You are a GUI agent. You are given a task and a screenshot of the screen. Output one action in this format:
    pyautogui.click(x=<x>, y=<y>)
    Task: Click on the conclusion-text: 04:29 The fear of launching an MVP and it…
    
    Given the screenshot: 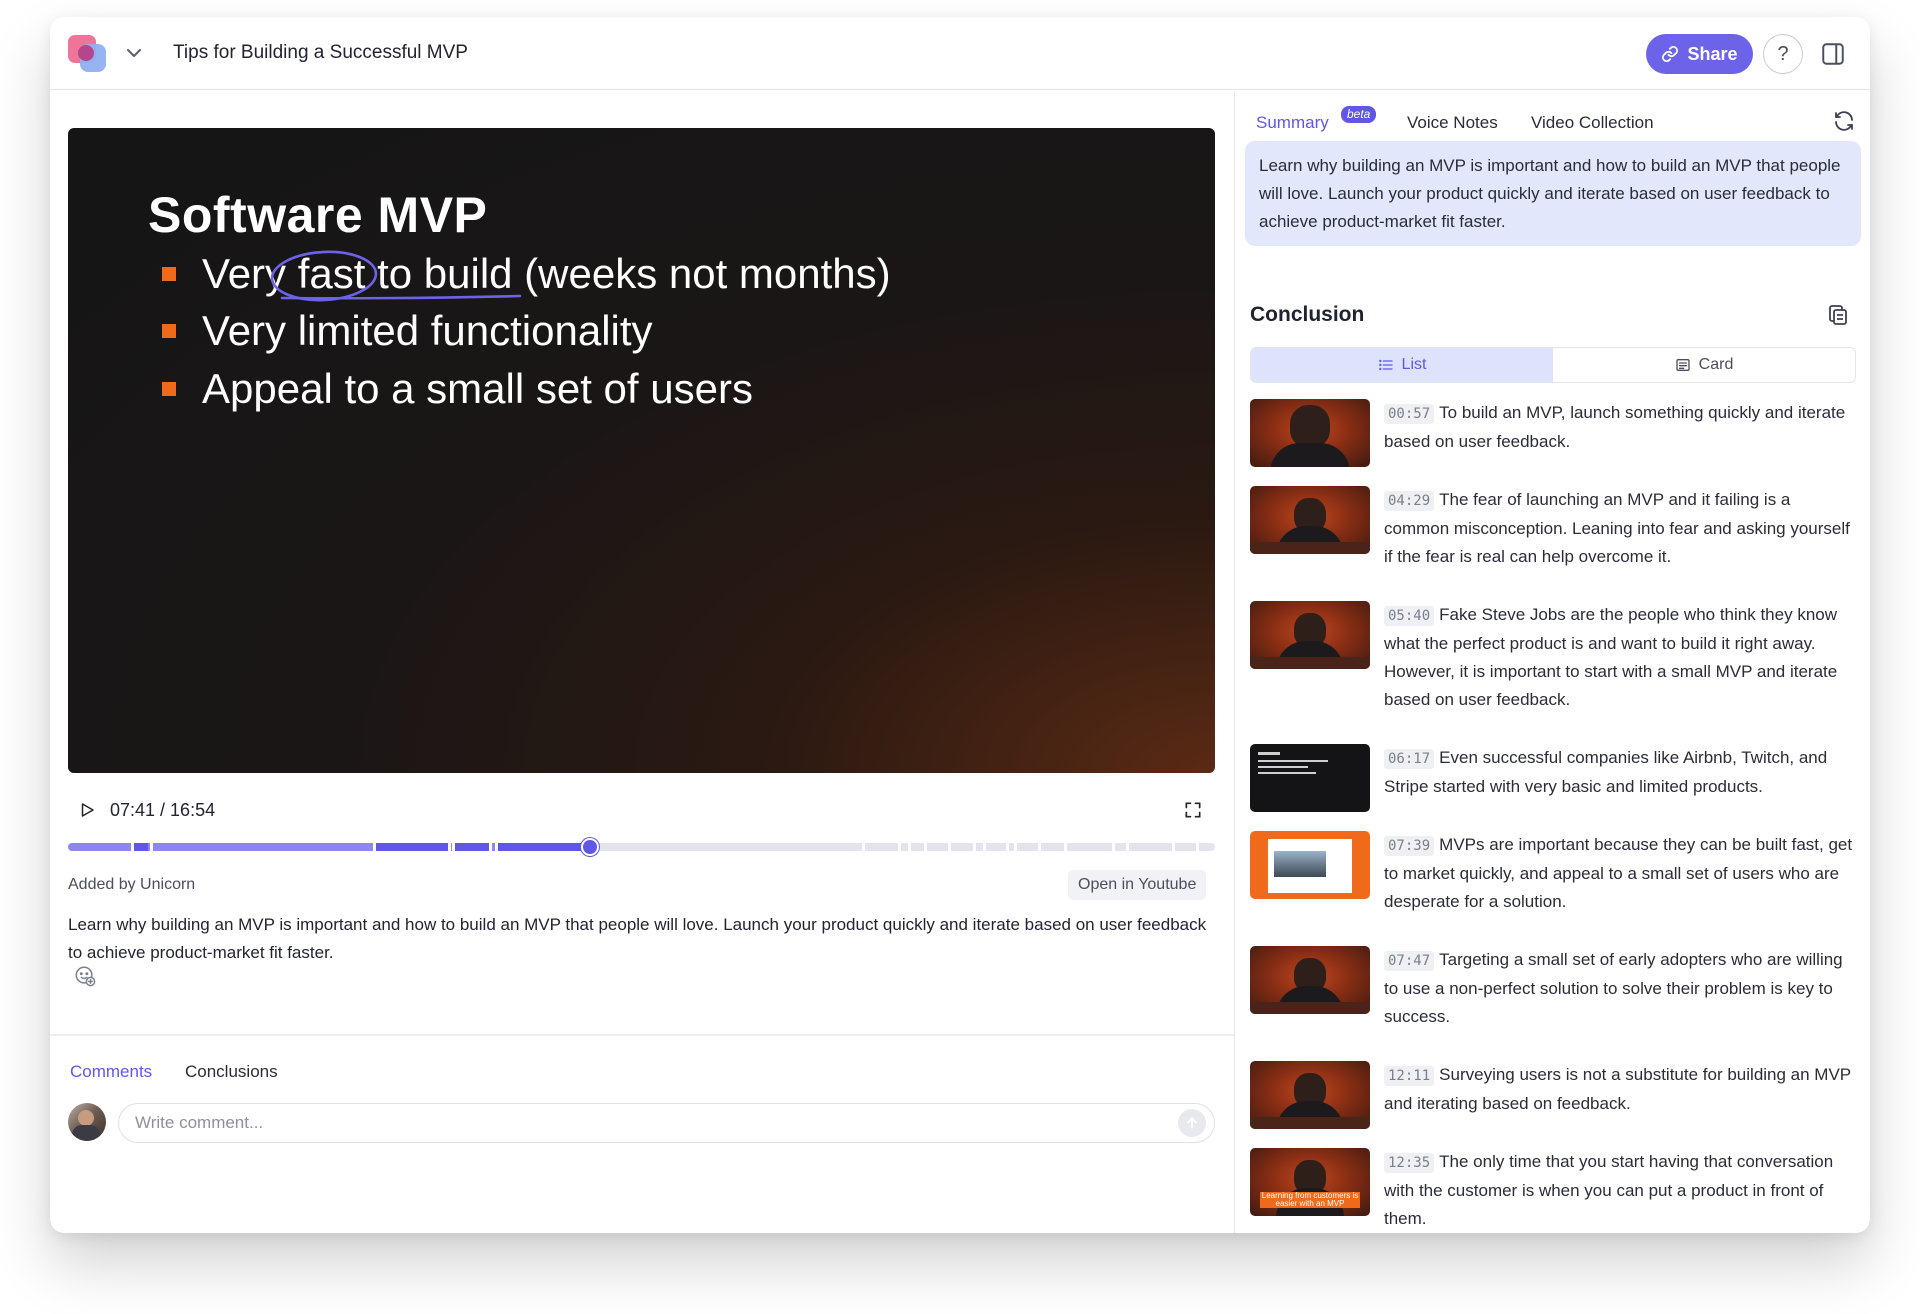 What is the action you would take?
    pyautogui.click(x=1617, y=528)
    